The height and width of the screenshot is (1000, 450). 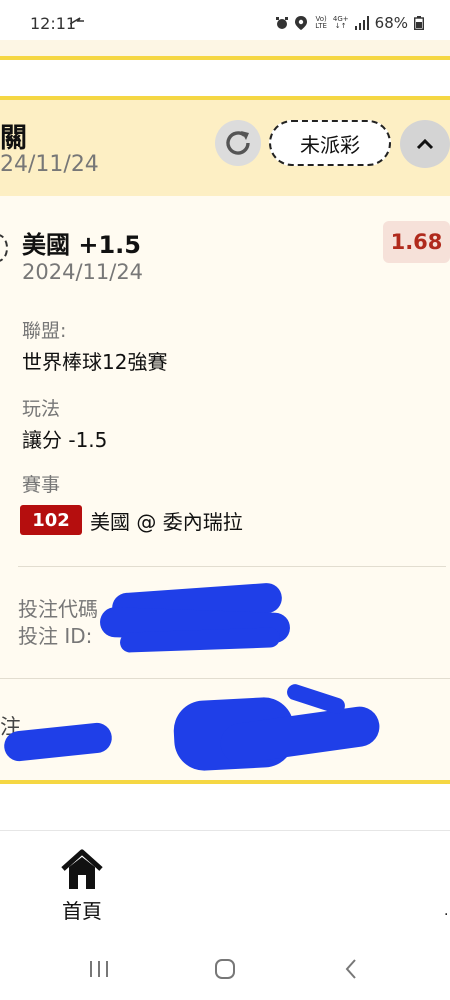 I want to click on previous-card-bottom, so click(x=225, y=50).